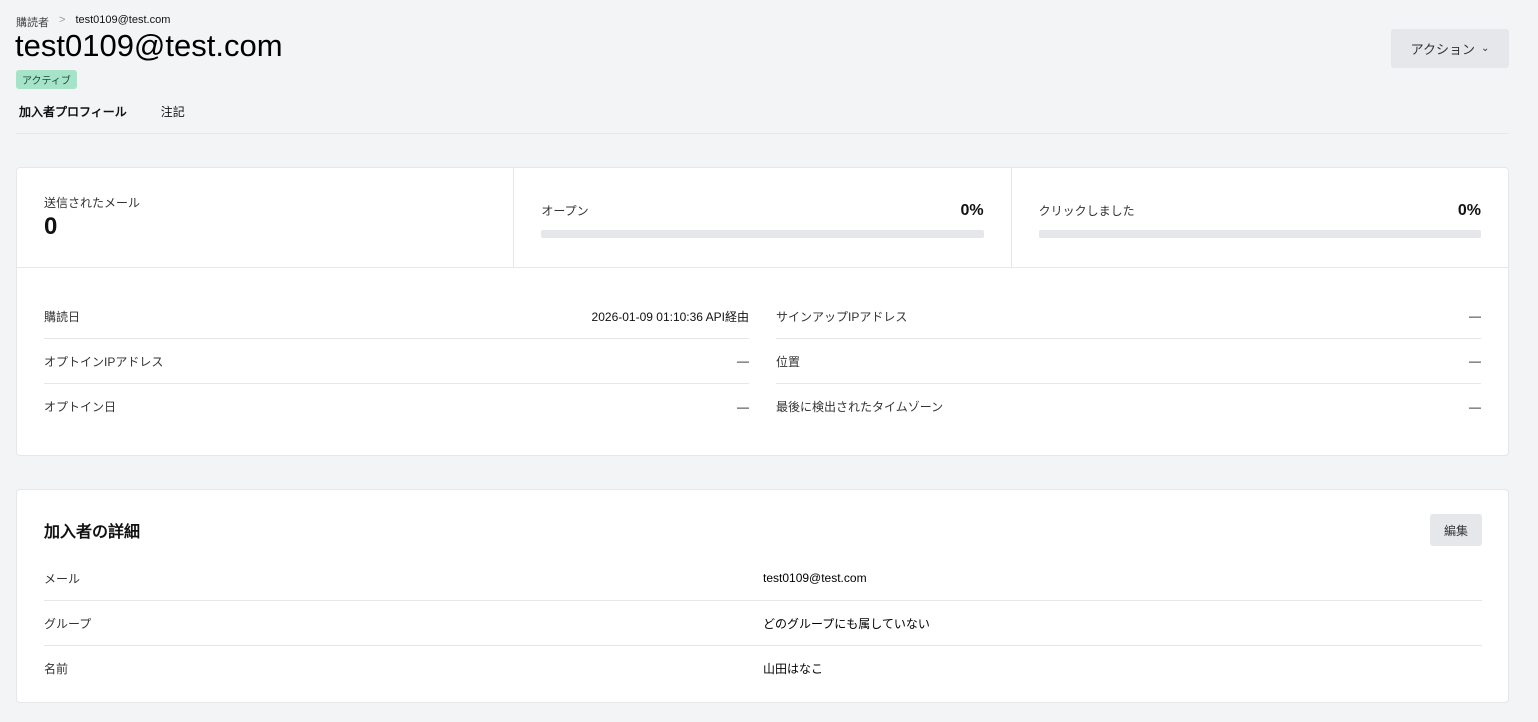 The image size is (1538, 722). Describe the element at coordinates (396, 406) in the screenshot. I see `info-row: オプトイン日 —` at that location.